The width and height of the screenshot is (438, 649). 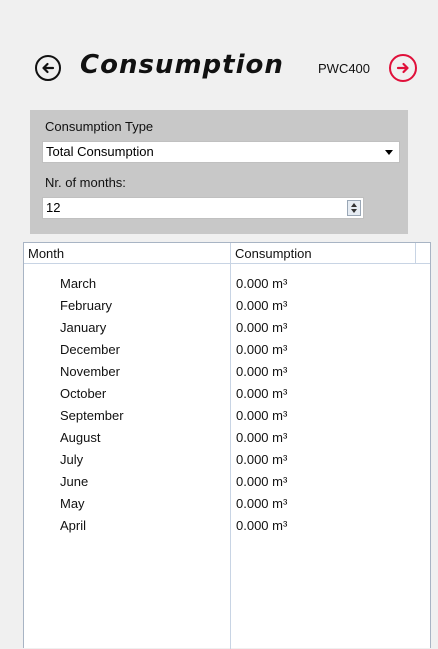 I want to click on month-cell: September, so click(x=92, y=415).